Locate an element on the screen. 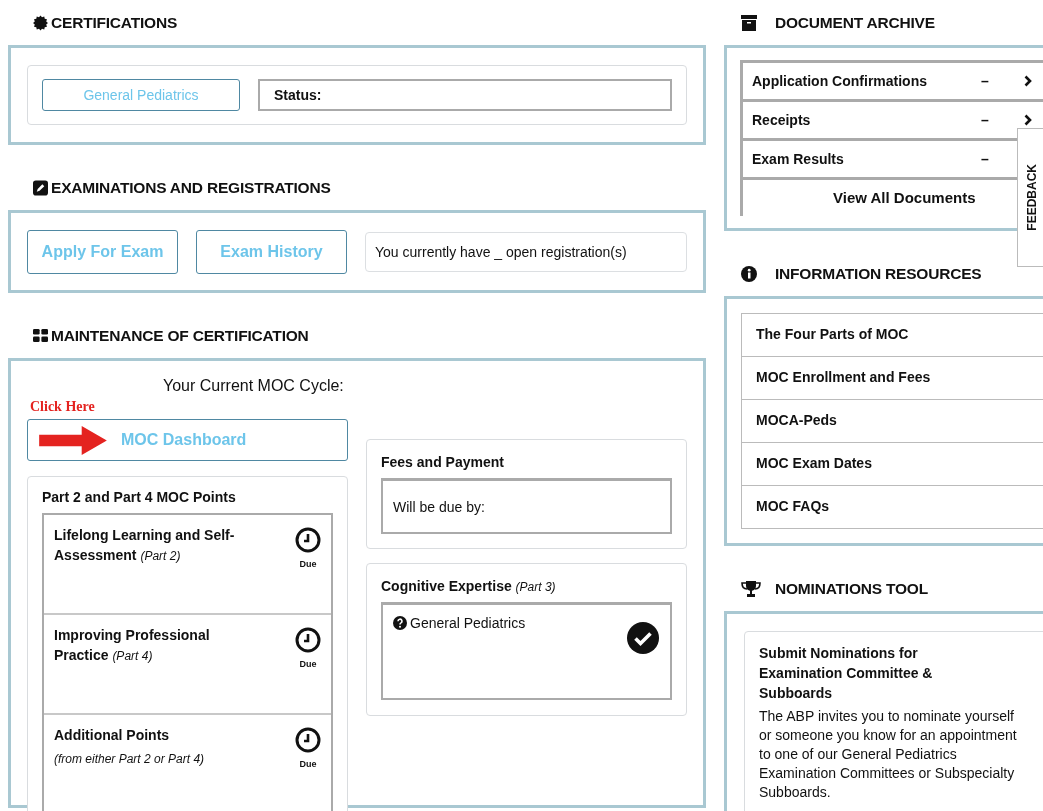  card-title: Part 2 and Part 4 MOC Points is located at coordinates (139, 497).